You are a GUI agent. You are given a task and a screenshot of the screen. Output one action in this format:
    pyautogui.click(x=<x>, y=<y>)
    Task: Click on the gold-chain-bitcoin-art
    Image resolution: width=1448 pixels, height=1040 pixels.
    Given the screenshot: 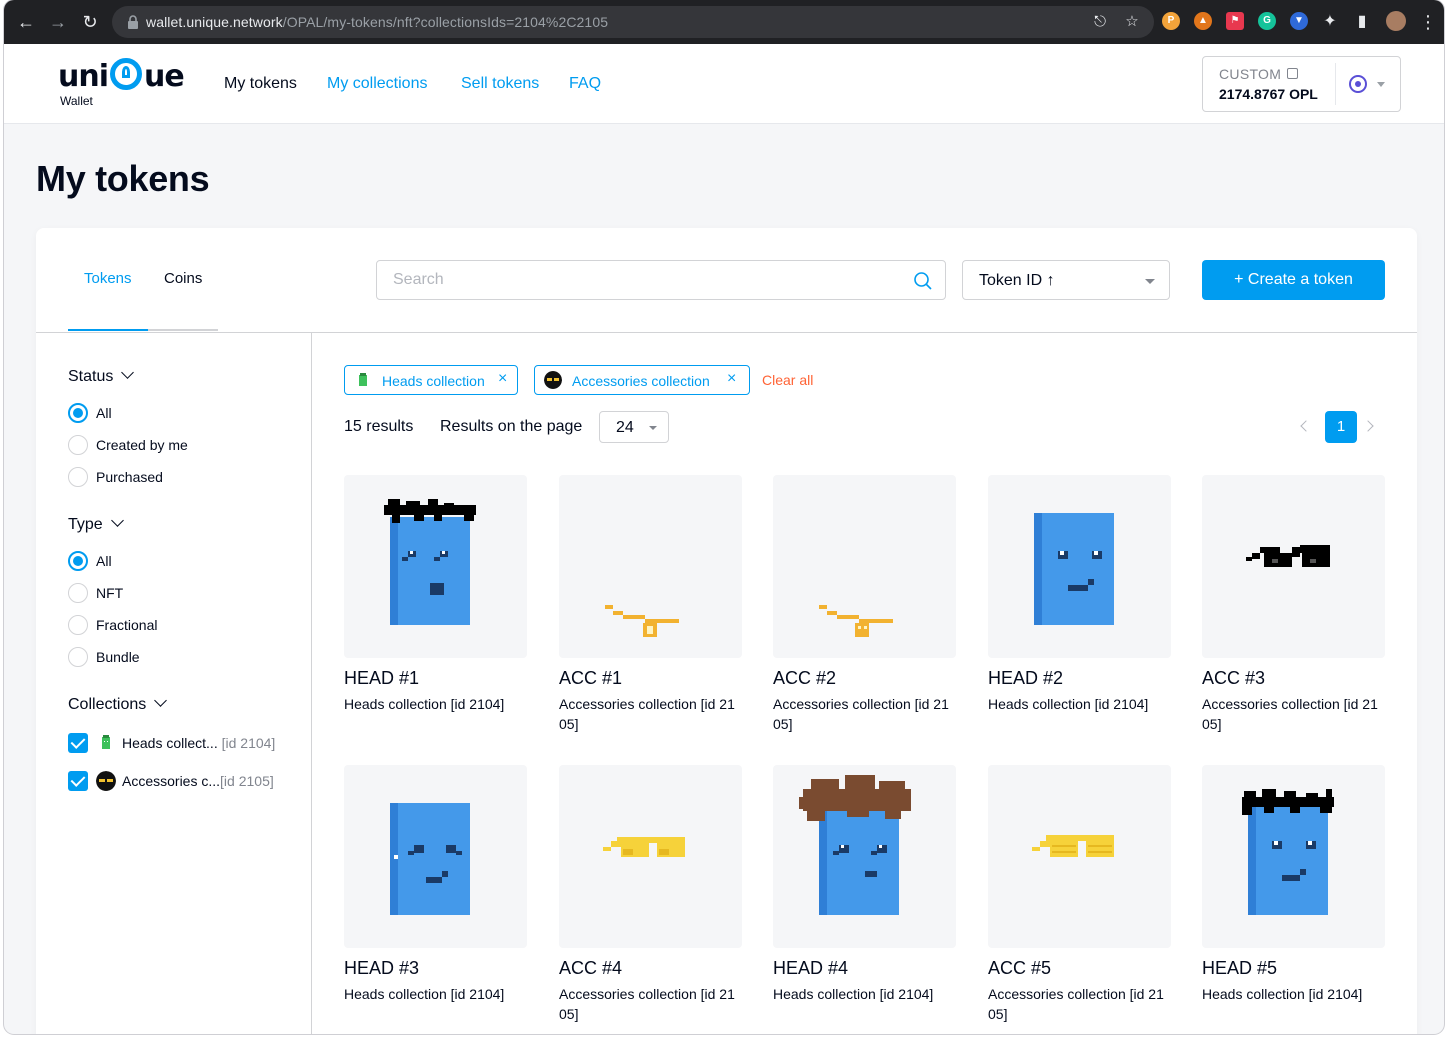 What is the action you would take?
    pyautogui.click(x=642, y=621)
    